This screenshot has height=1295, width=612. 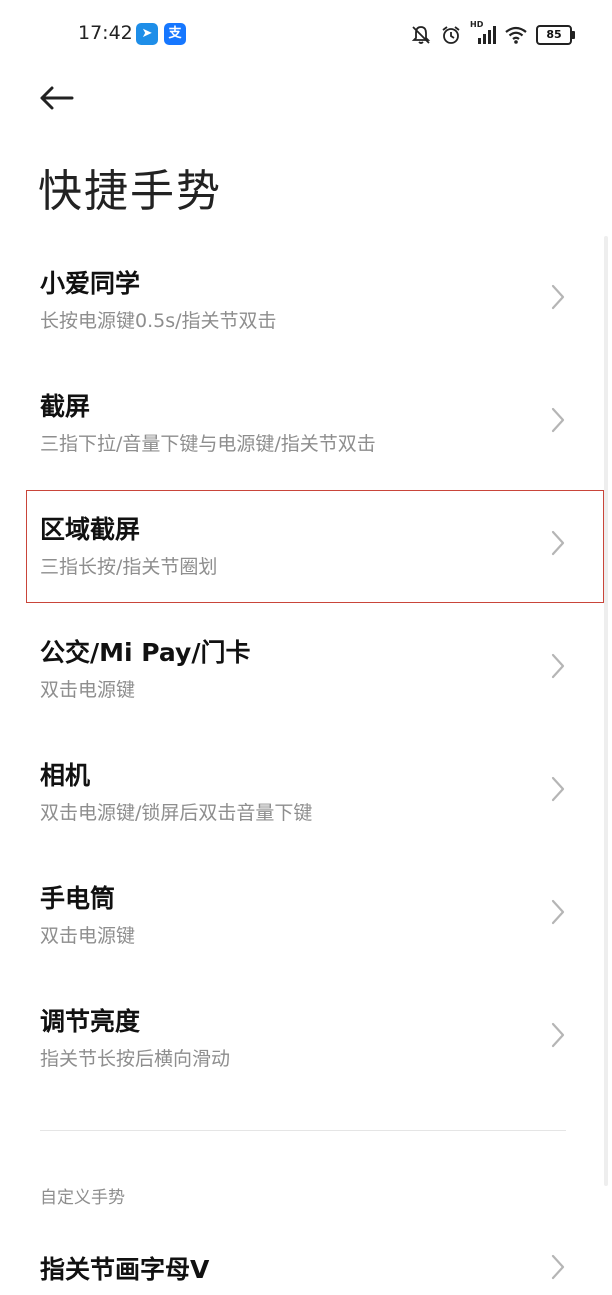 I want to click on status-time: 17:42, so click(x=105, y=33).